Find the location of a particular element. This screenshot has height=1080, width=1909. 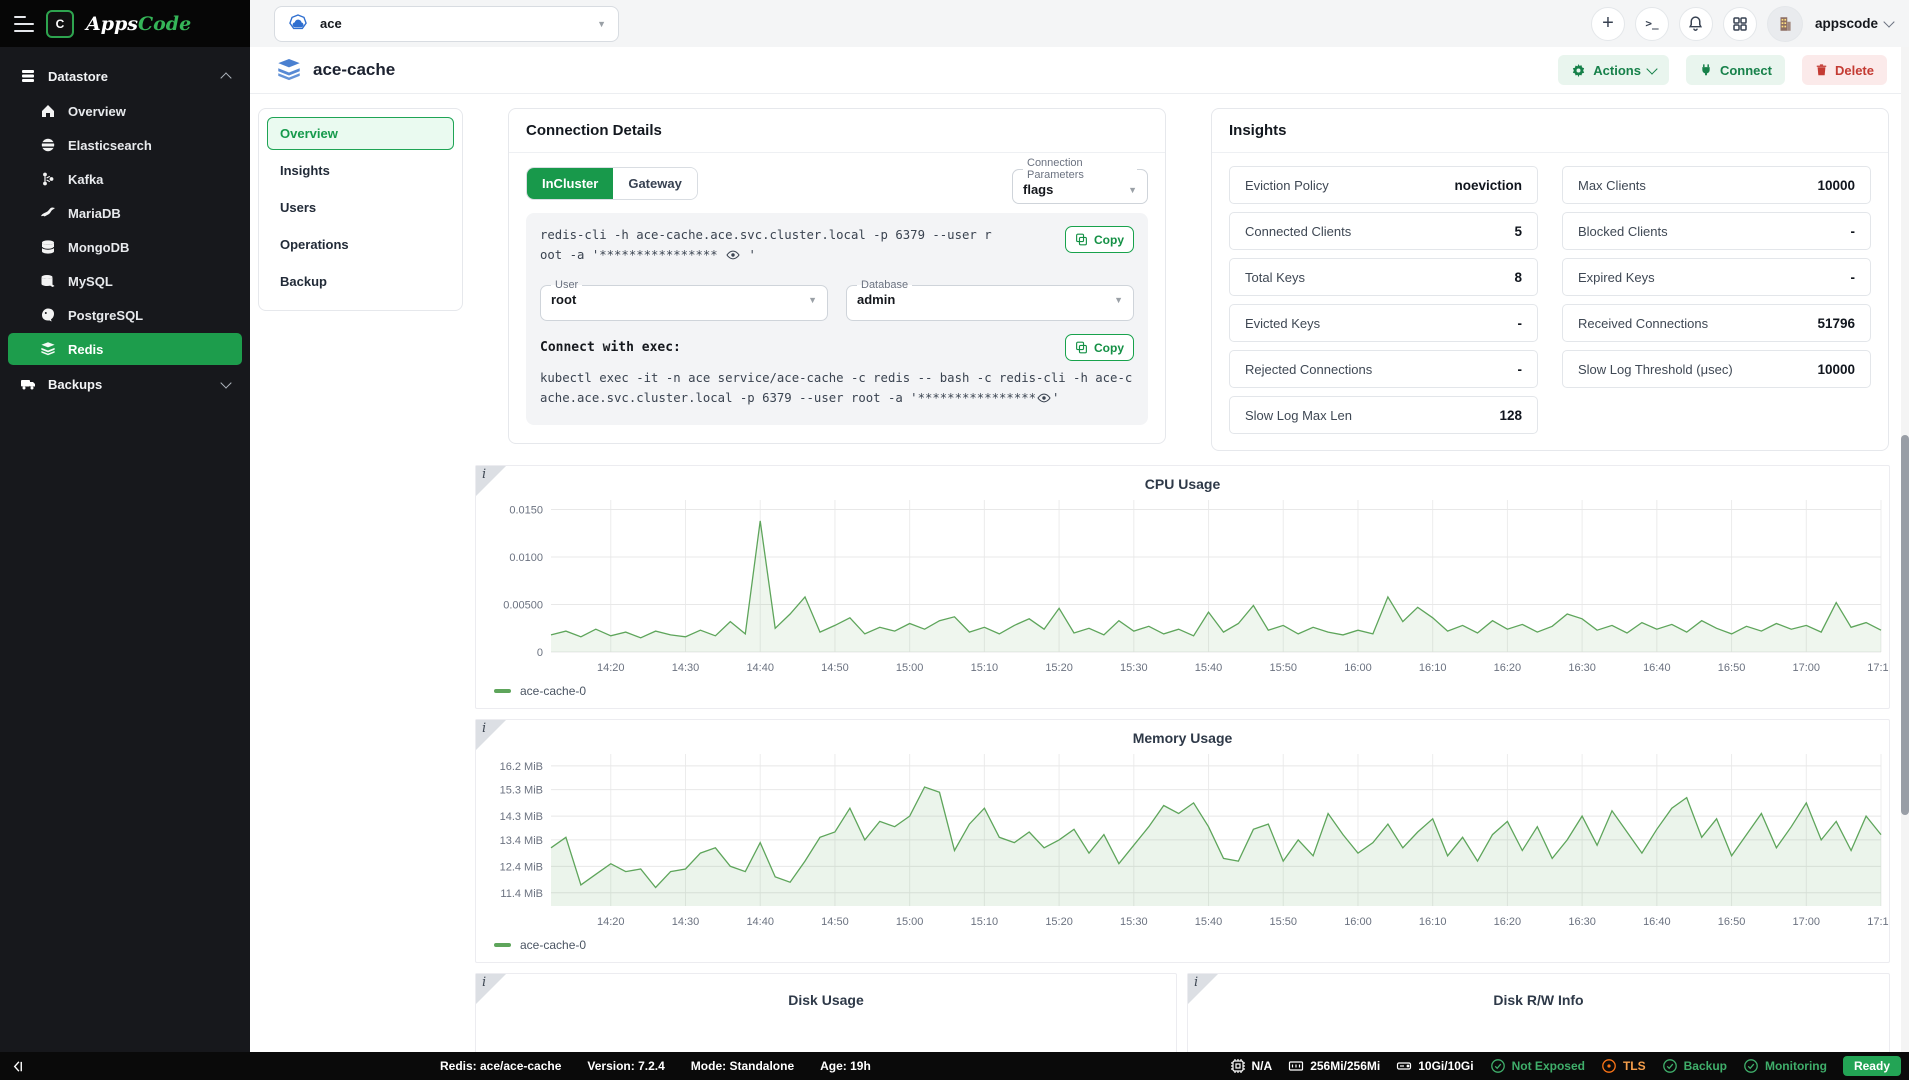

database-select: Database admin ▼ is located at coordinates (990, 300).